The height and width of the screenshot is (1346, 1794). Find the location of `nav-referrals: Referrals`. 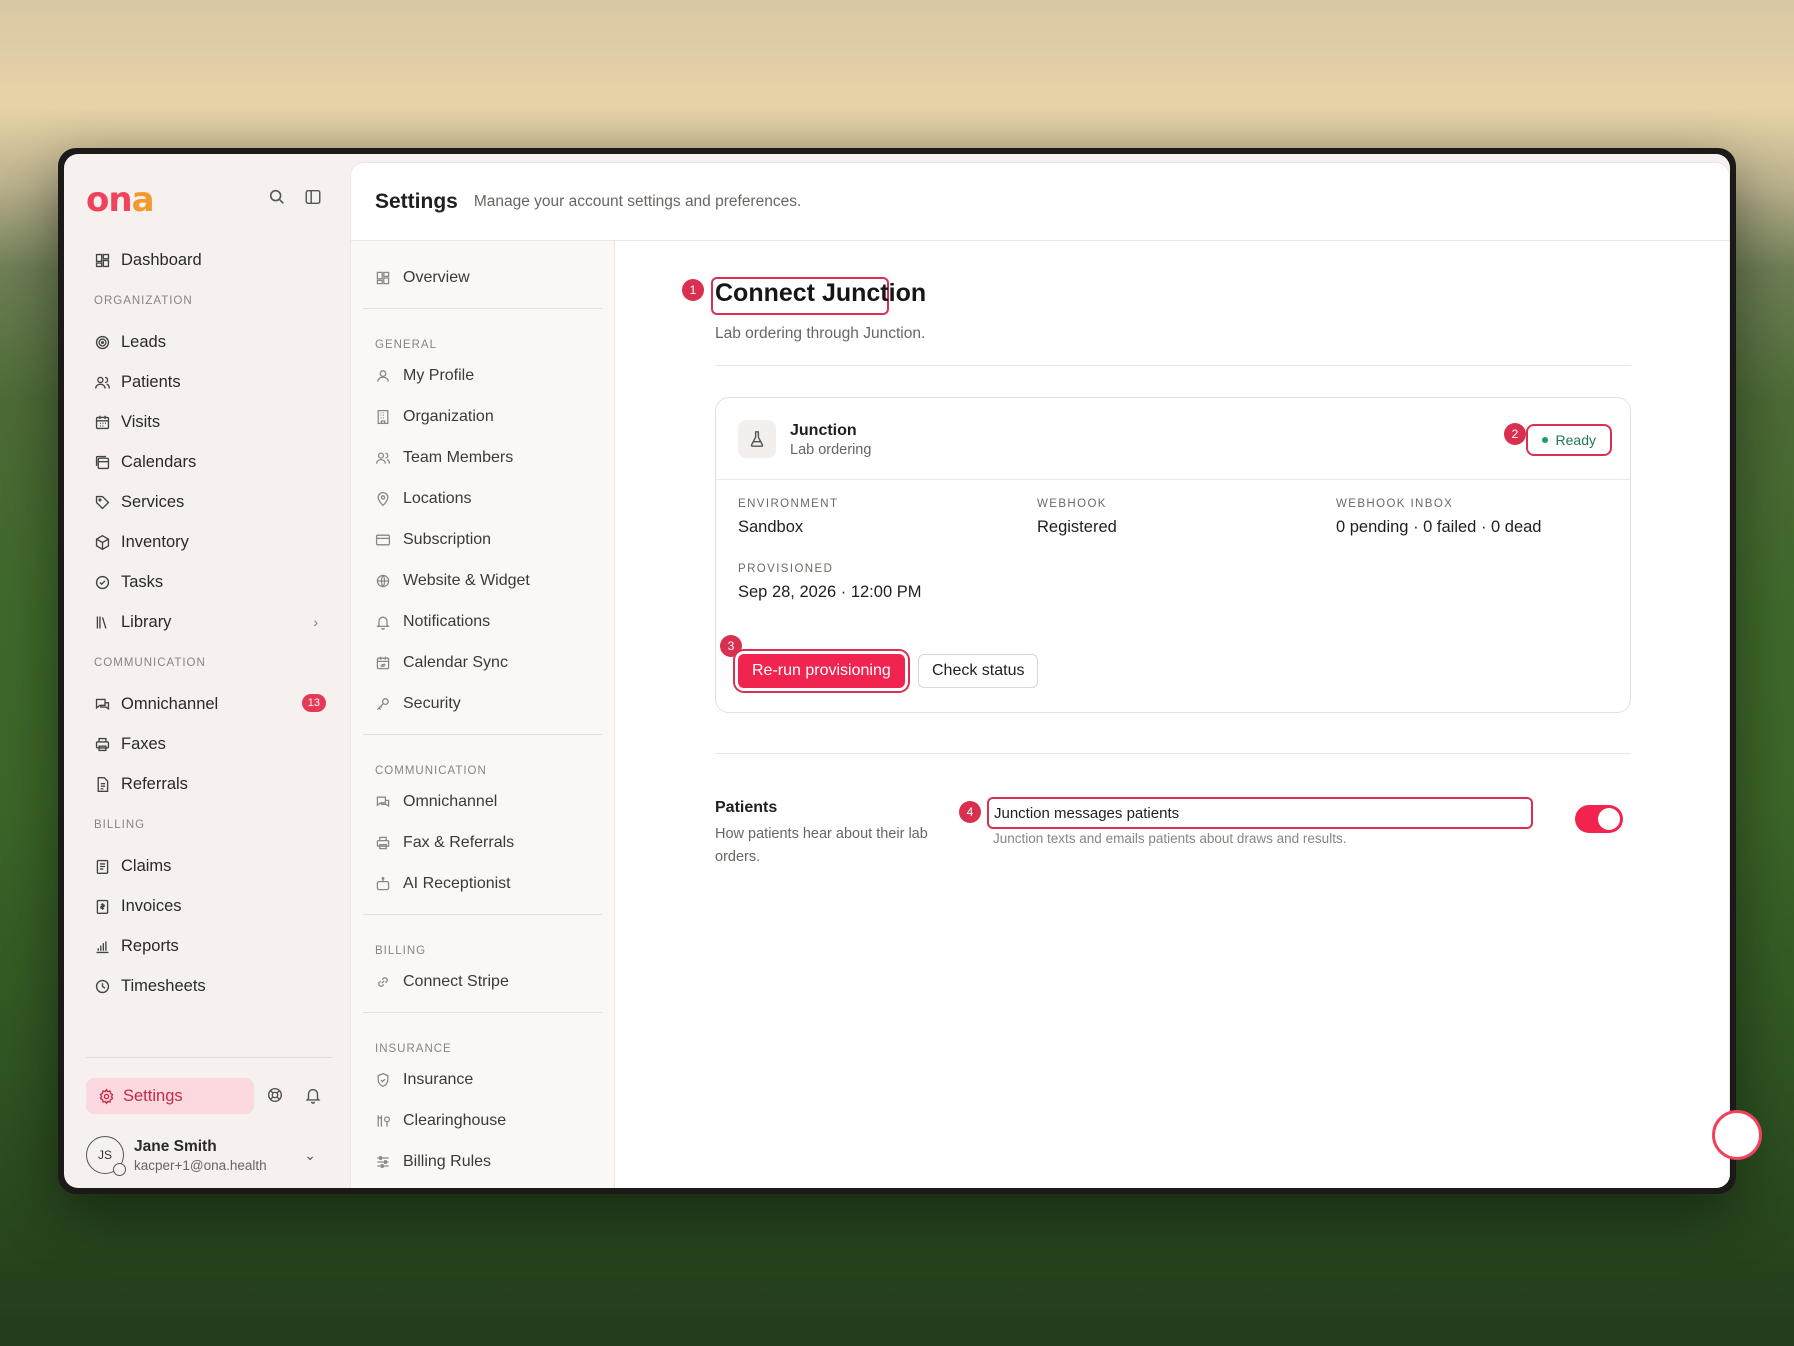

nav-referrals: Referrals is located at coordinates (206, 784).